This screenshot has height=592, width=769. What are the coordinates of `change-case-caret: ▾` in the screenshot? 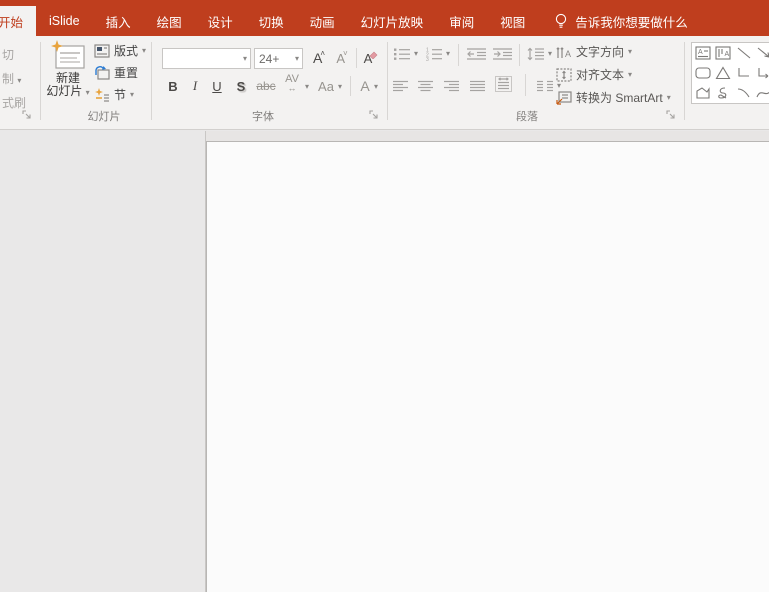 It's located at (340, 87).